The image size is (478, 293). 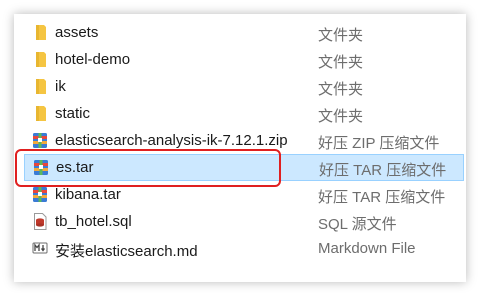 What do you see at coordinates (93, 221) in the screenshot?
I see `file-name: tb_hotel.sql` at bounding box center [93, 221].